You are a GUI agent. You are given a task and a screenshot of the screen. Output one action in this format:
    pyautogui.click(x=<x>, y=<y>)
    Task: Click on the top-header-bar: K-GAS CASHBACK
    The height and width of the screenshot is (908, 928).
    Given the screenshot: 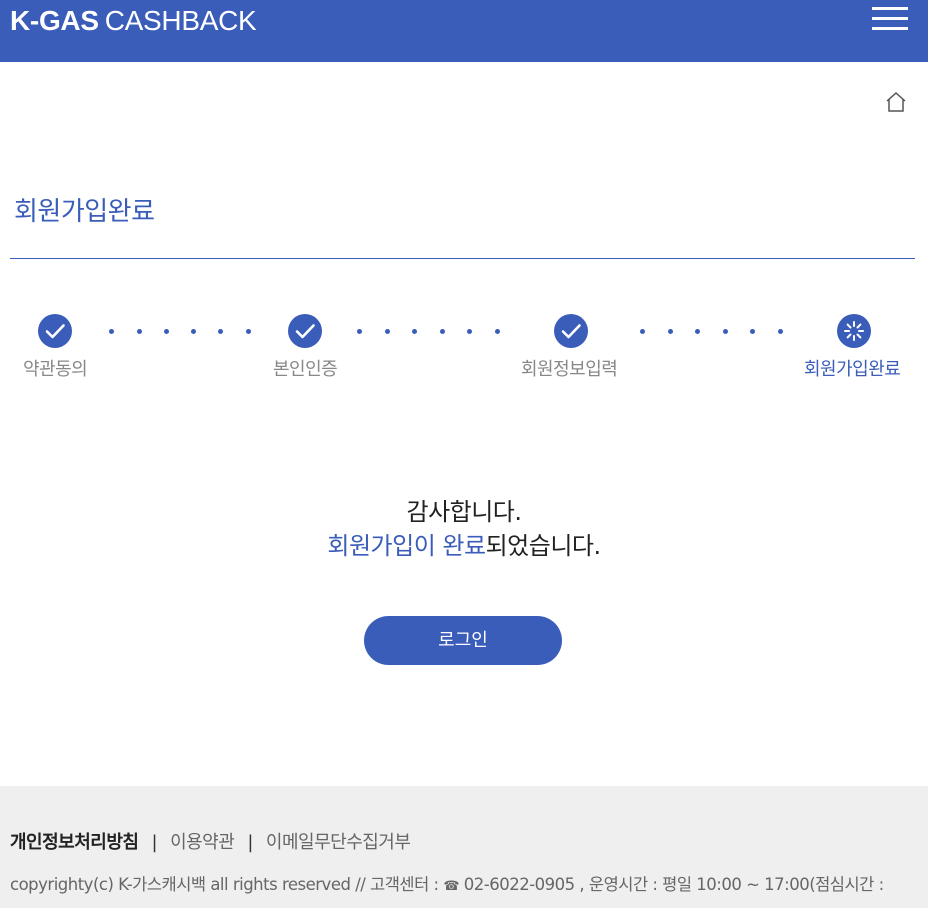 What is the action you would take?
    pyautogui.click(x=464, y=31)
    